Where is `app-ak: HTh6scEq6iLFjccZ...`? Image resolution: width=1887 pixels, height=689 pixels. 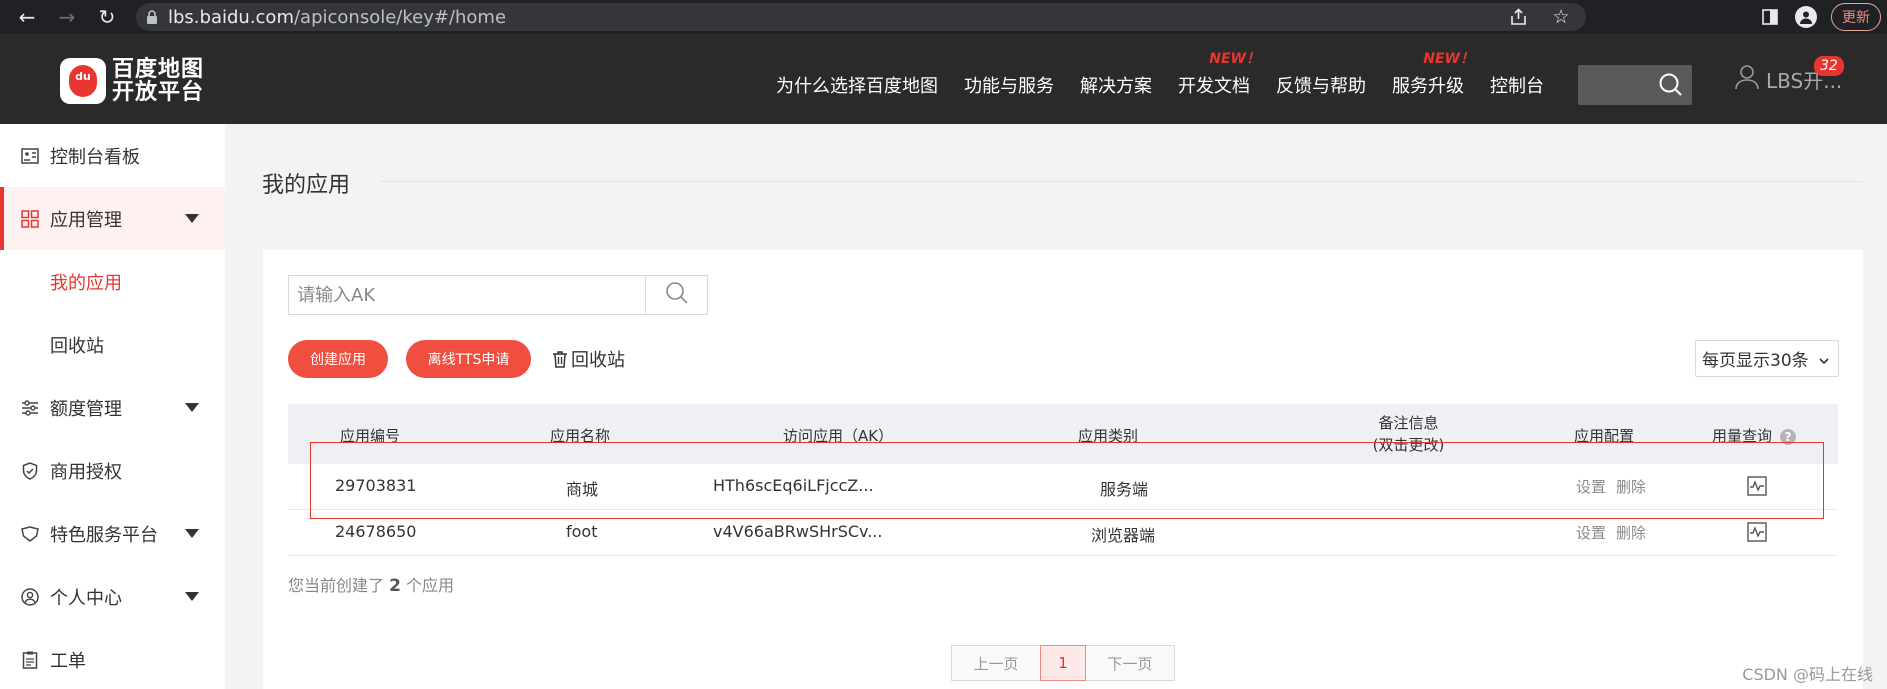 app-ak: HTh6scEq6iLFjccZ... is located at coordinates (793, 485).